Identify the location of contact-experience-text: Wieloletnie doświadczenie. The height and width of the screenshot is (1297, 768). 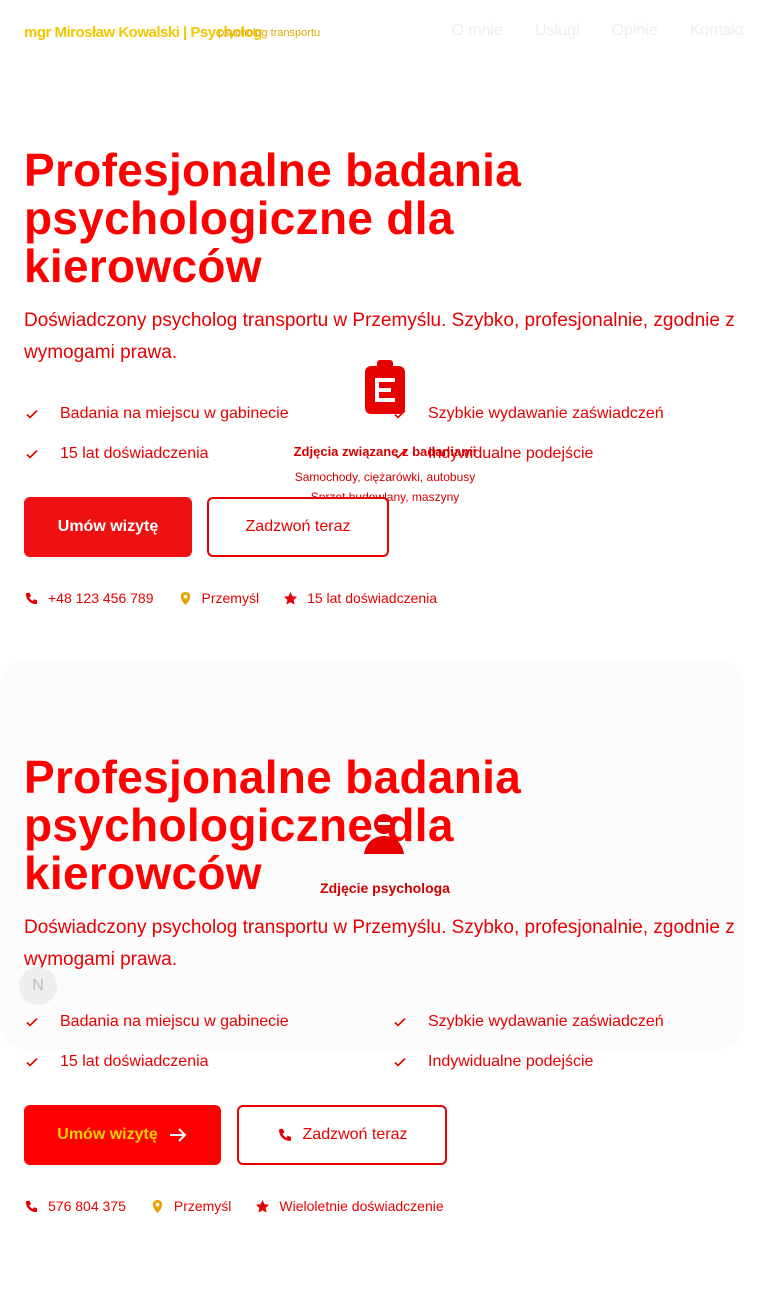
(361, 1206).